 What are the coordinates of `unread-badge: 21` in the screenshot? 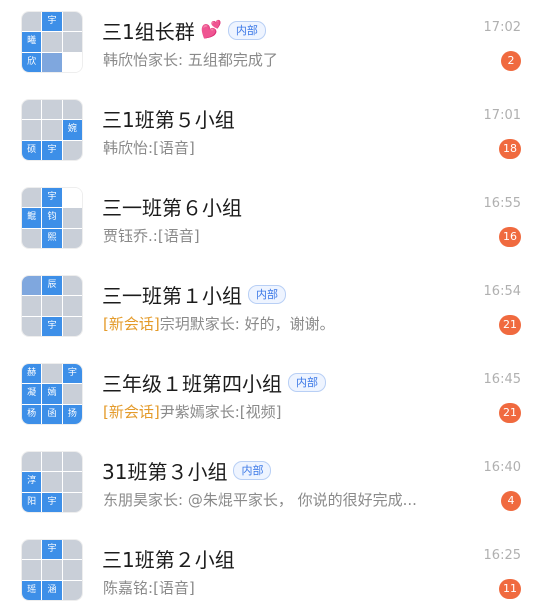 It's located at (510, 413).